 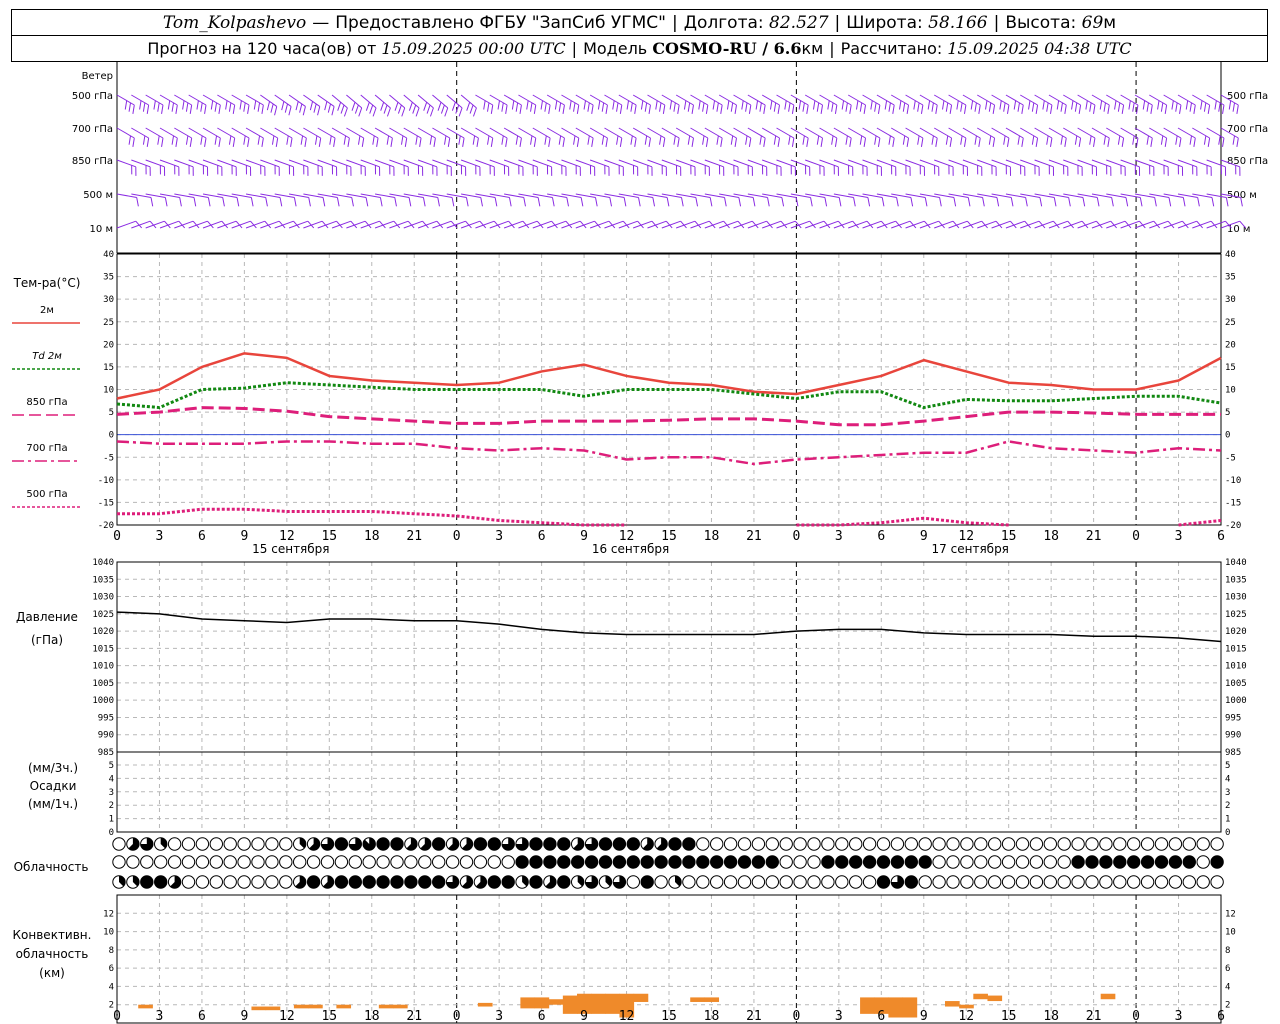 What do you see at coordinates (290, 549) in the screenshot?
I see `date-label: 15 сентября` at bounding box center [290, 549].